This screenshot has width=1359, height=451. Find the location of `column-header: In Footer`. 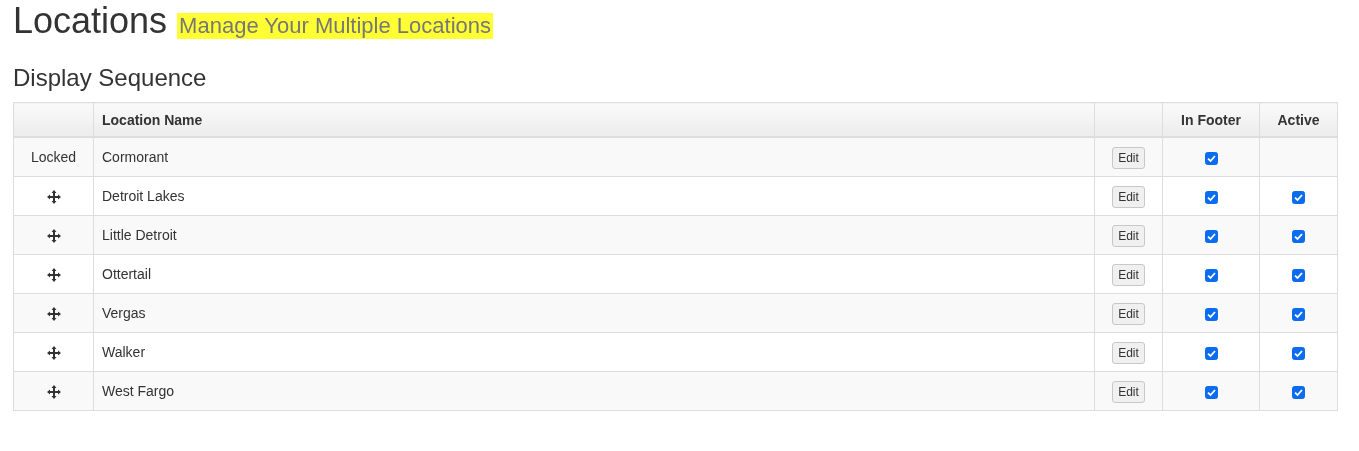

column-header: In Footer is located at coordinates (1211, 119).